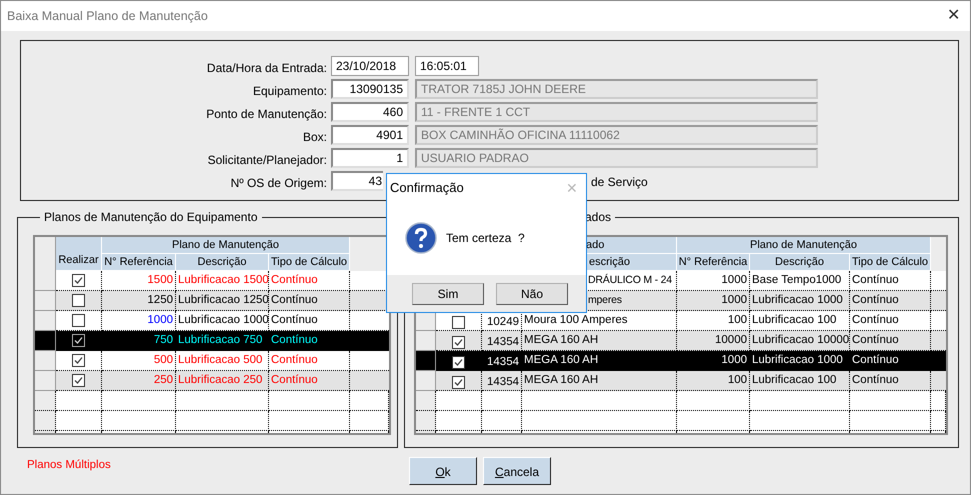 The width and height of the screenshot is (971, 495). Describe the element at coordinates (502, 321) in the screenshot. I see `table-cell: 10249` at that location.